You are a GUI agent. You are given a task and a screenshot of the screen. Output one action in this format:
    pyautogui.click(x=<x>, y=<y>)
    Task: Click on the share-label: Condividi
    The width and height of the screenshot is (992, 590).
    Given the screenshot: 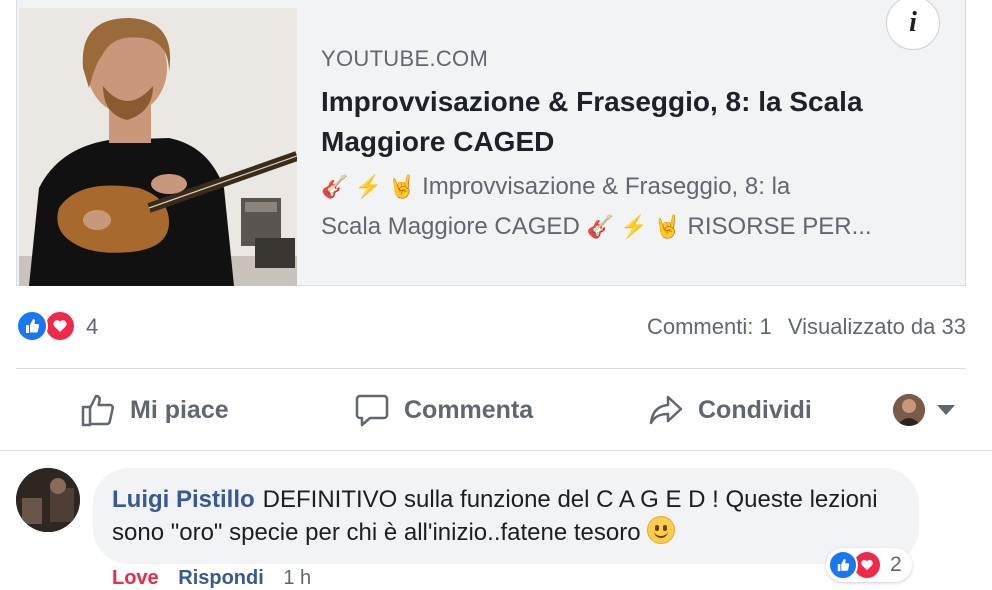 What is the action you would take?
    pyautogui.click(x=755, y=409)
    